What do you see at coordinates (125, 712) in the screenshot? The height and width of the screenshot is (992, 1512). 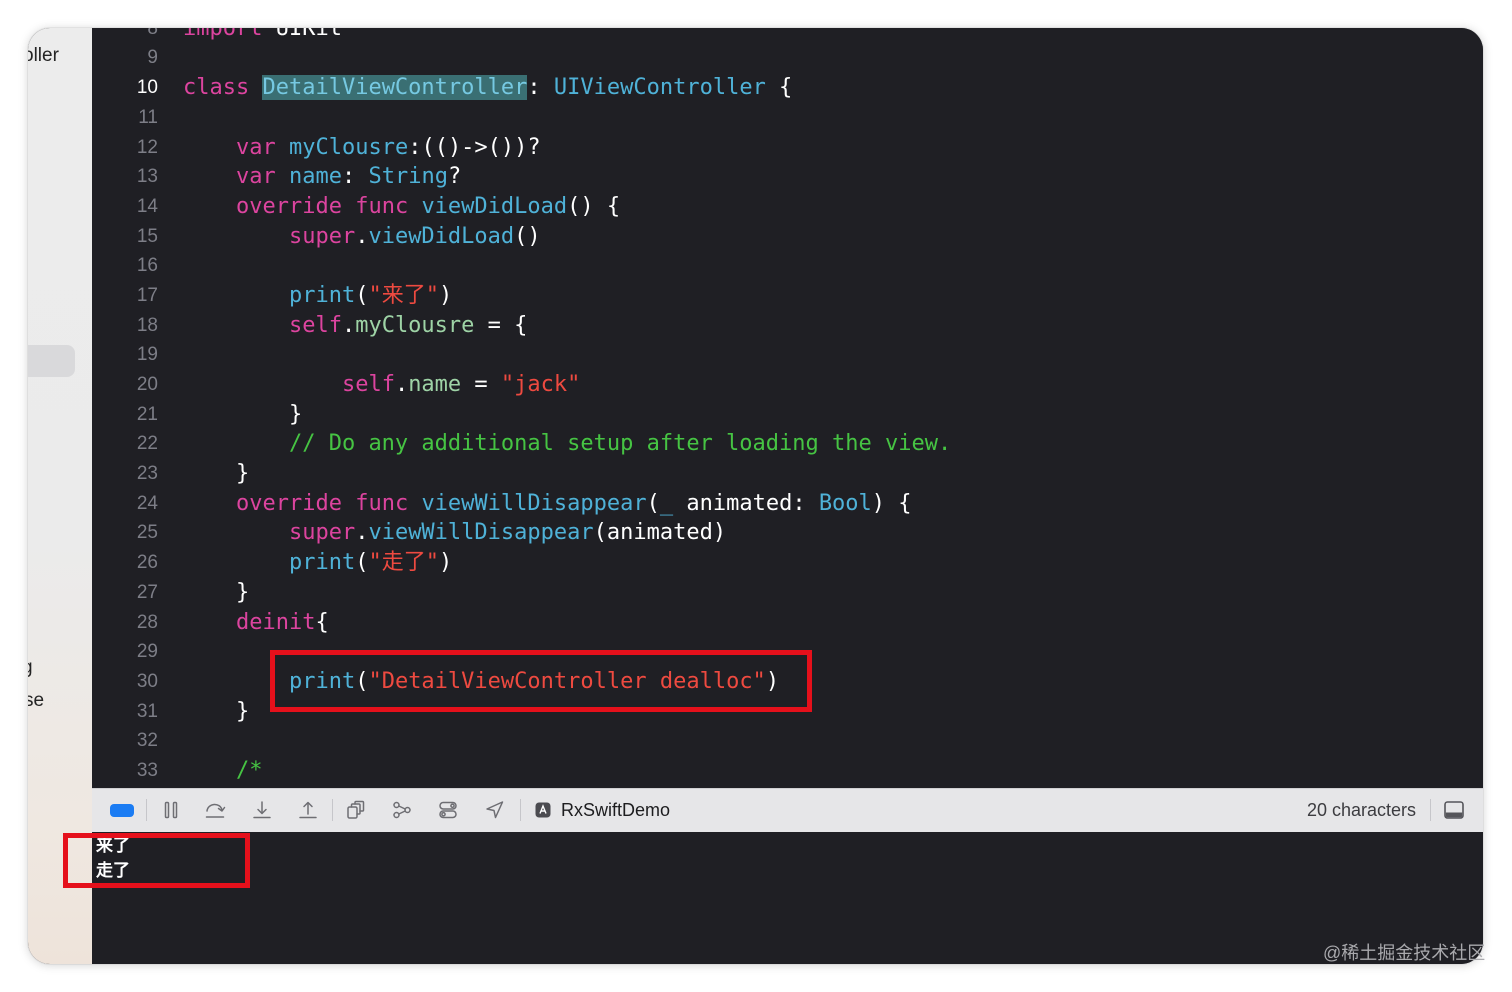 I see `line-number: 31` at bounding box center [125, 712].